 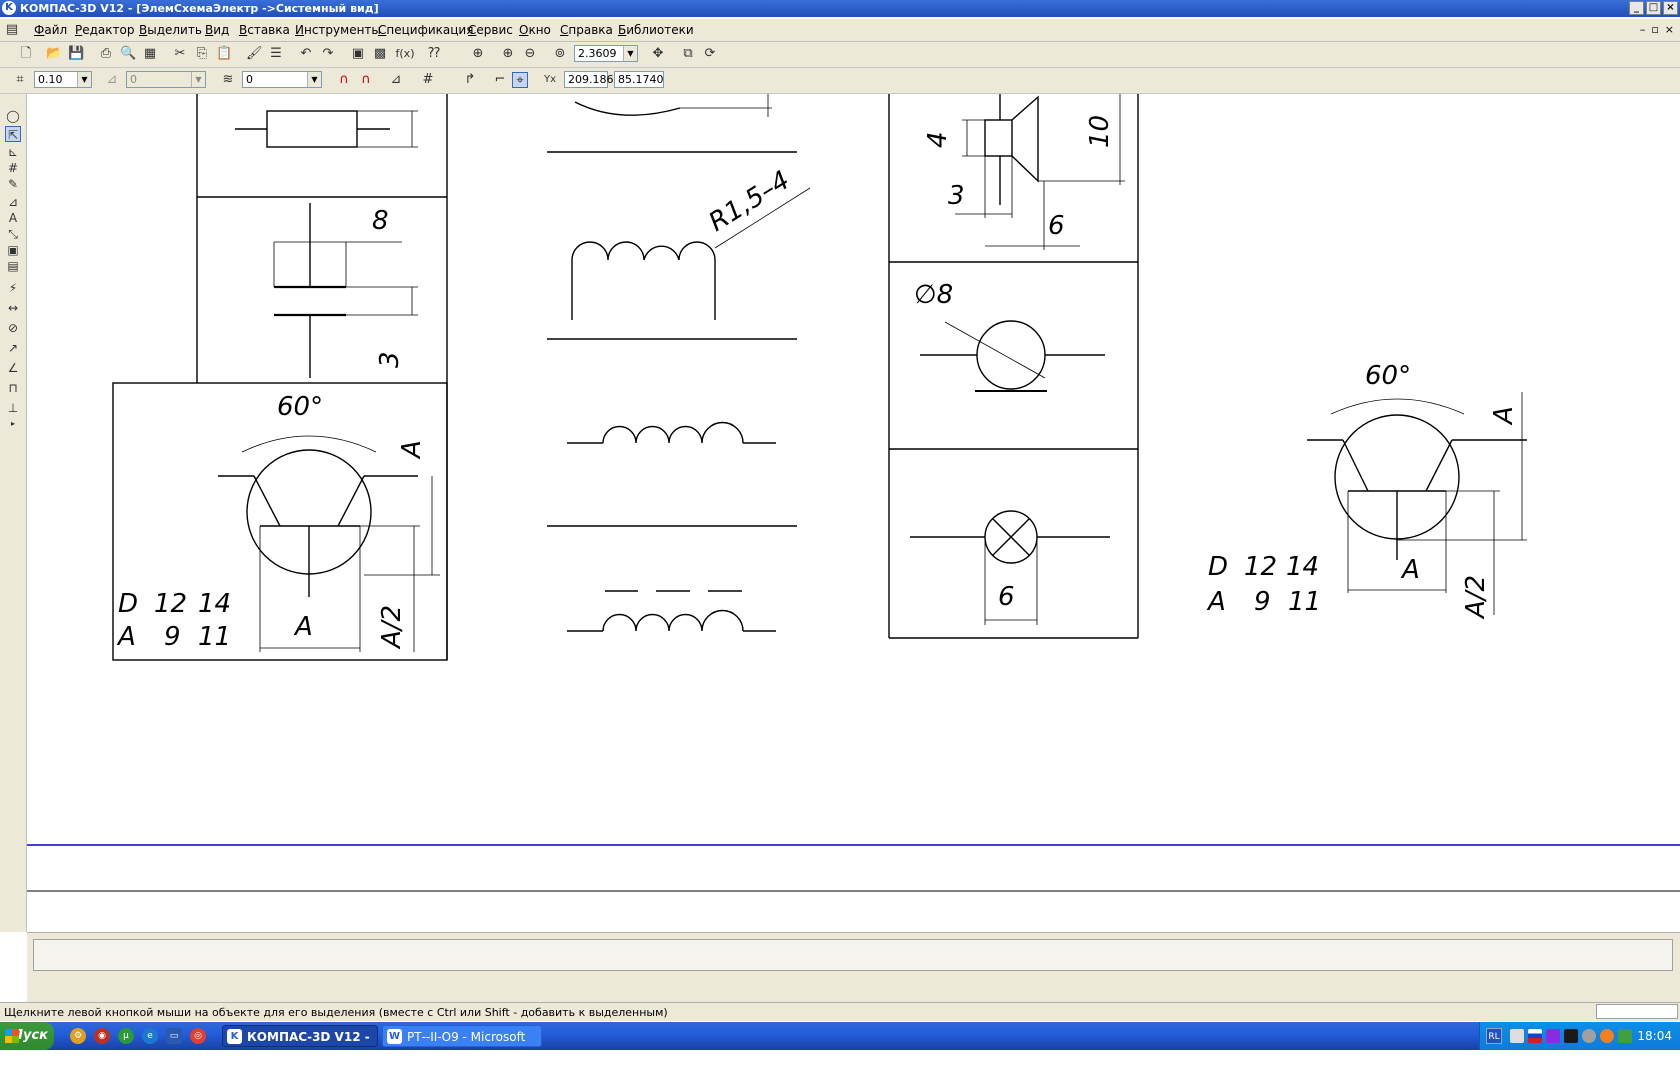 I want to click on cursor-step-field: 0.10 ▼, so click(x=63, y=79).